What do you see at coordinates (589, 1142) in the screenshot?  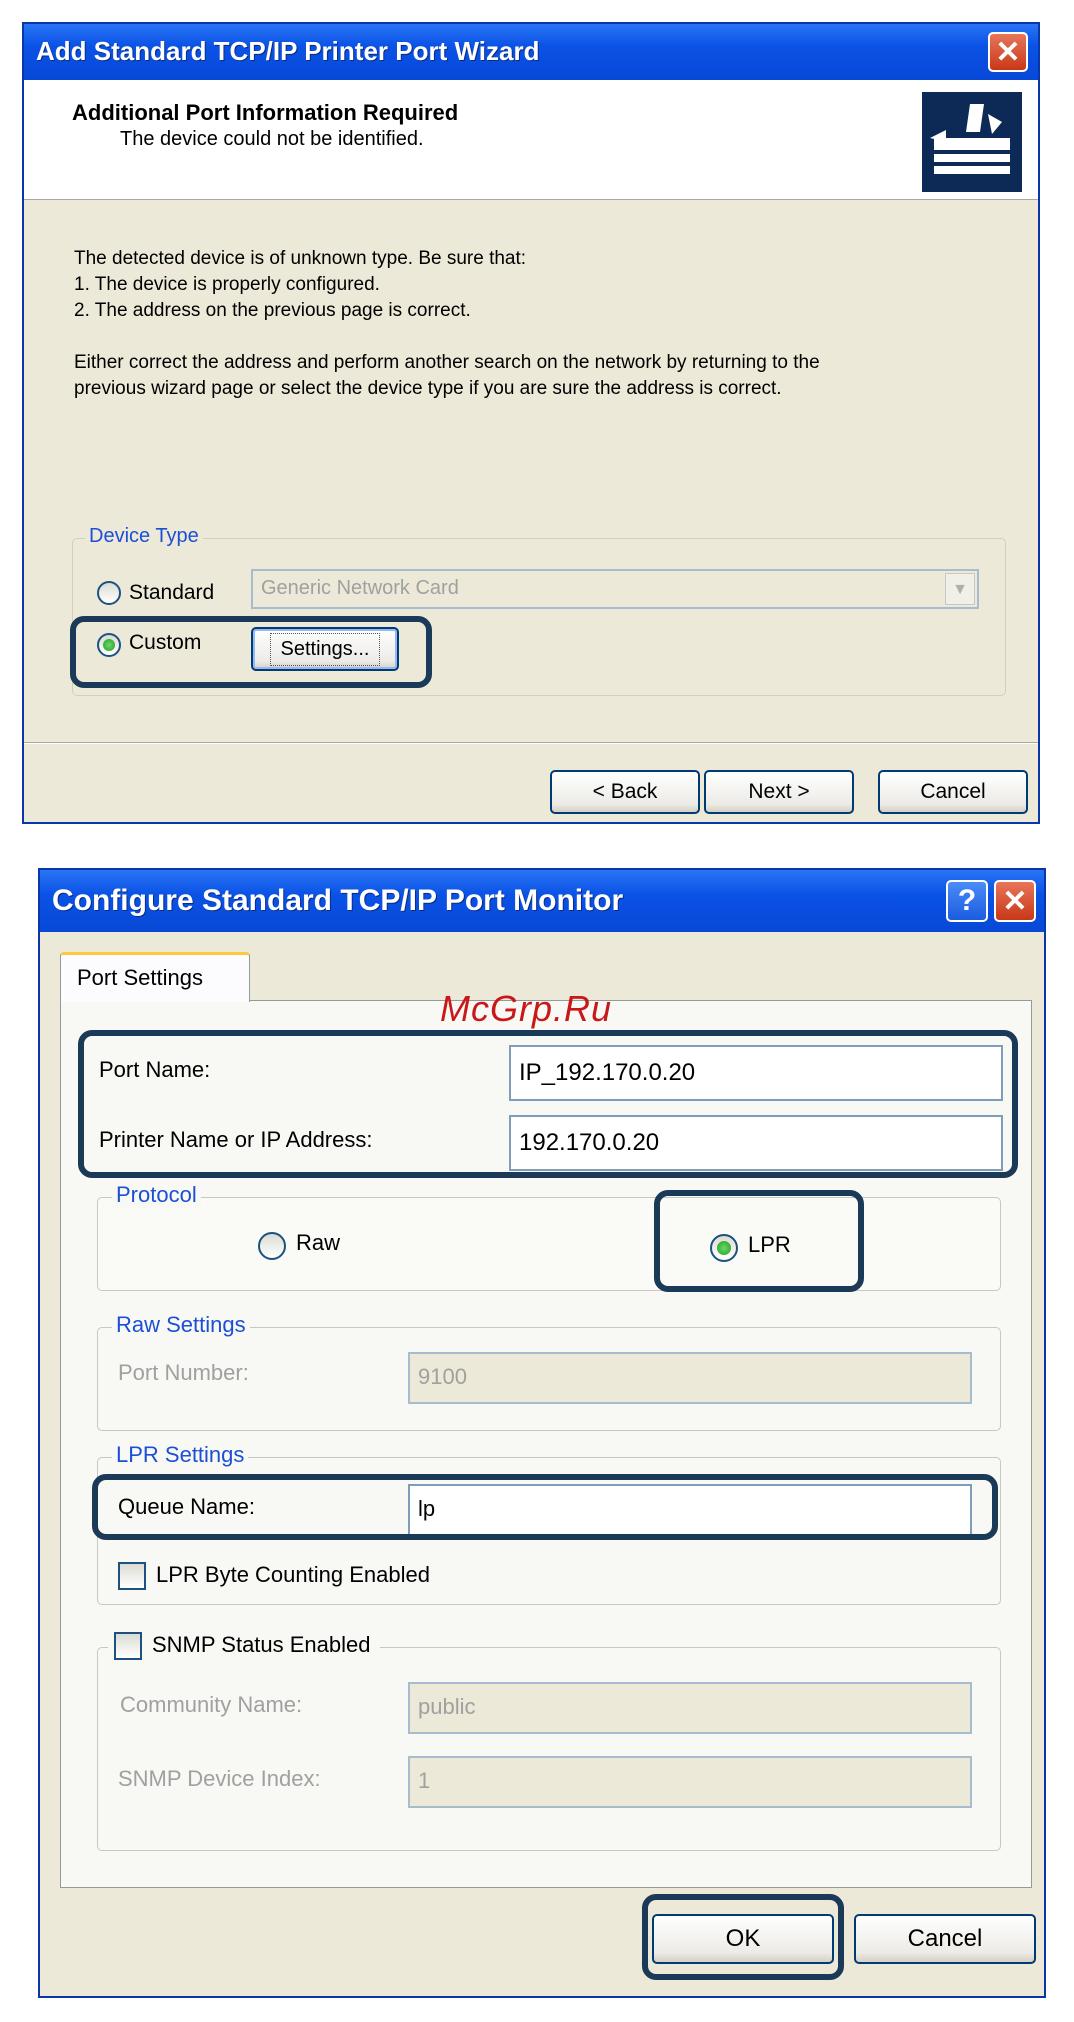 I see `printer-name-value: 192.170.0.20` at bounding box center [589, 1142].